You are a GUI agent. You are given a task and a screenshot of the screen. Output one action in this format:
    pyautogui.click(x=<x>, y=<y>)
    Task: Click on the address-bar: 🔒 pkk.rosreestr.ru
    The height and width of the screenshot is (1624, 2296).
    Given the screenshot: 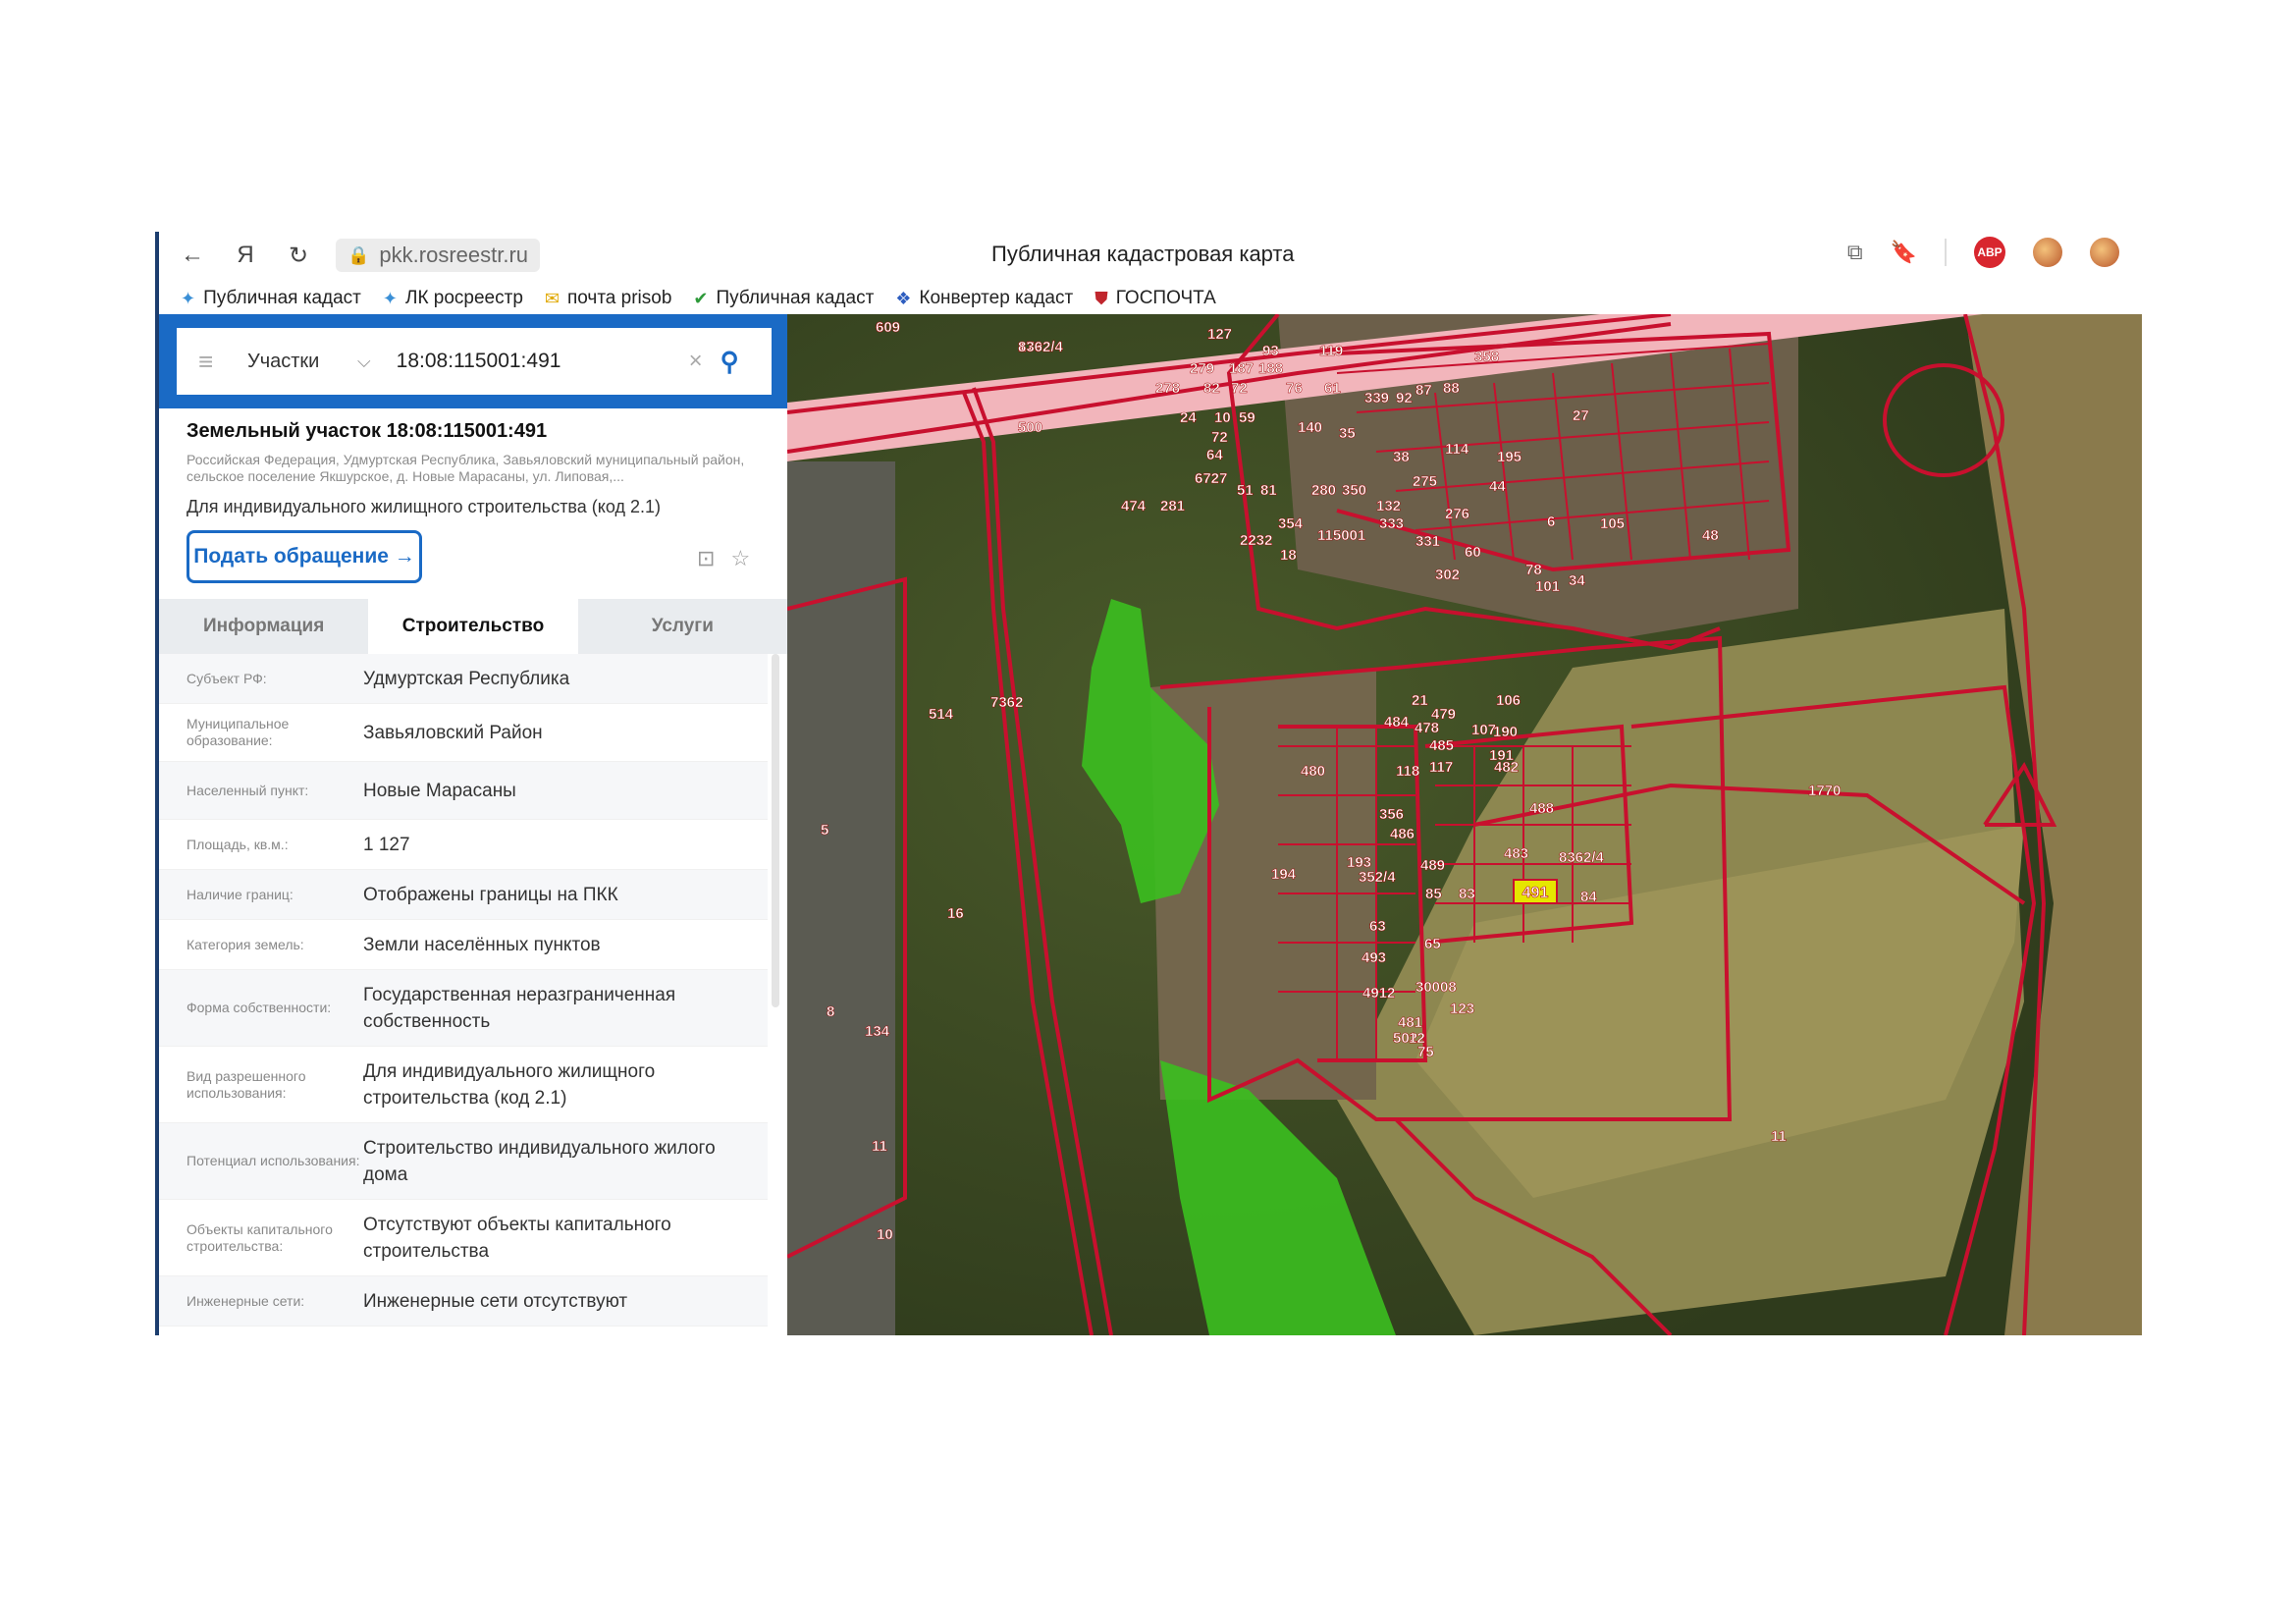 What is the action you would take?
    pyautogui.click(x=438, y=255)
    